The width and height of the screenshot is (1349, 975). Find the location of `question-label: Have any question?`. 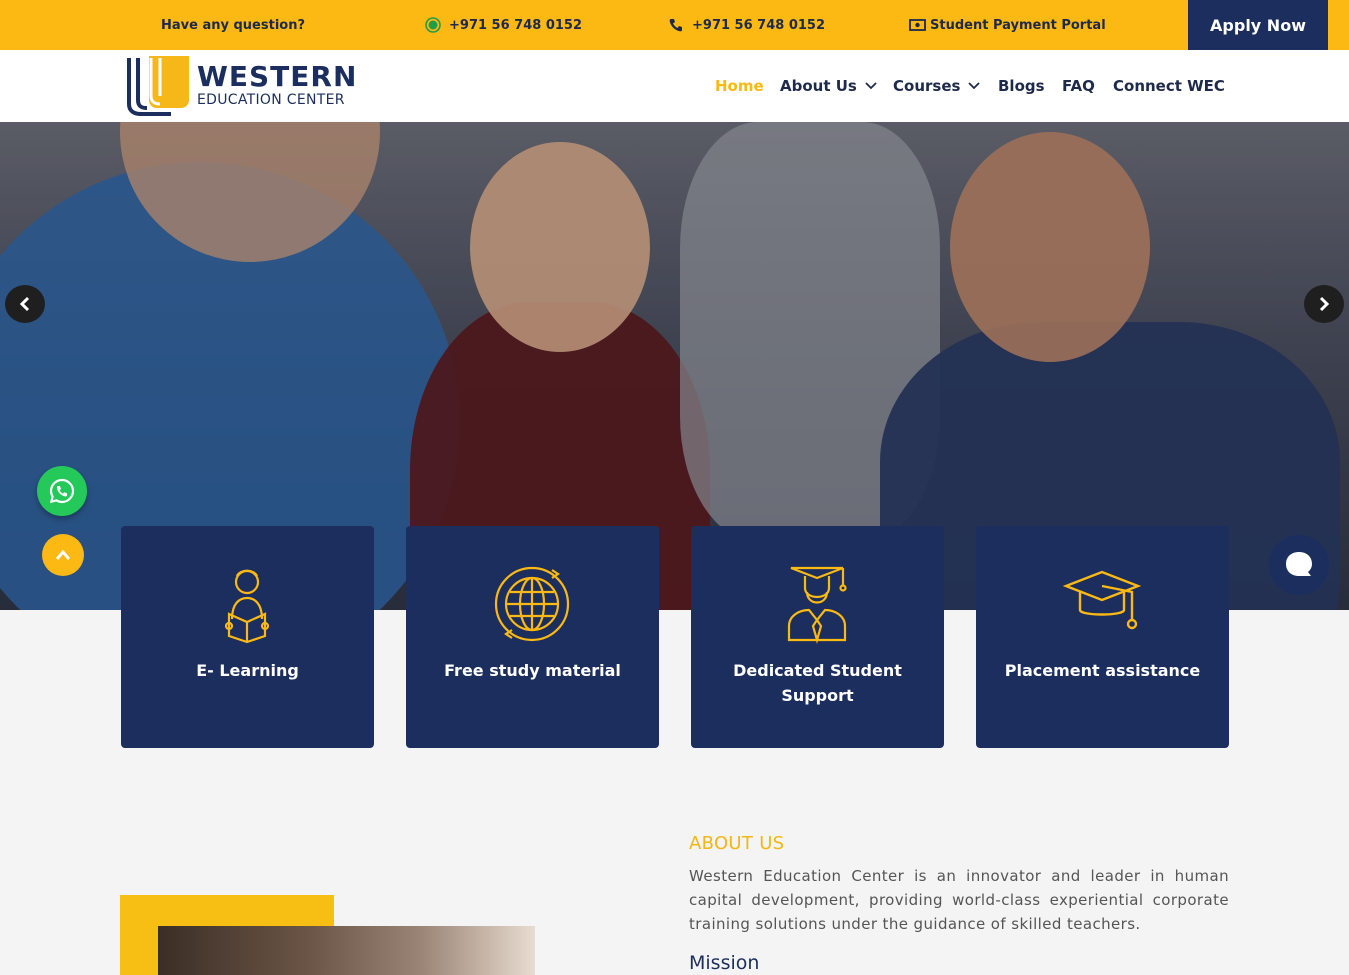

question-label: Have any question? is located at coordinates (233, 25).